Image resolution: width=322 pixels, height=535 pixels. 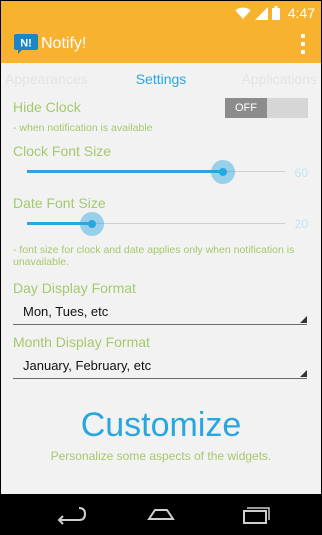 I want to click on signal-icon, so click(x=261, y=13).